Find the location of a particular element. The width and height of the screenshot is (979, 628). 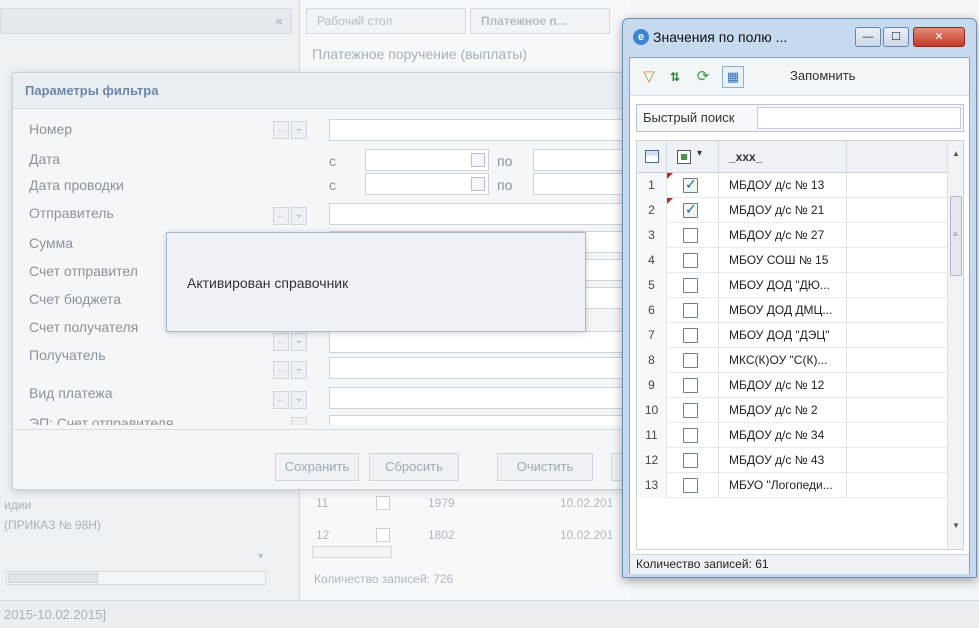

scroll-down-icon: ▾ is located at coordinates (260, 556).